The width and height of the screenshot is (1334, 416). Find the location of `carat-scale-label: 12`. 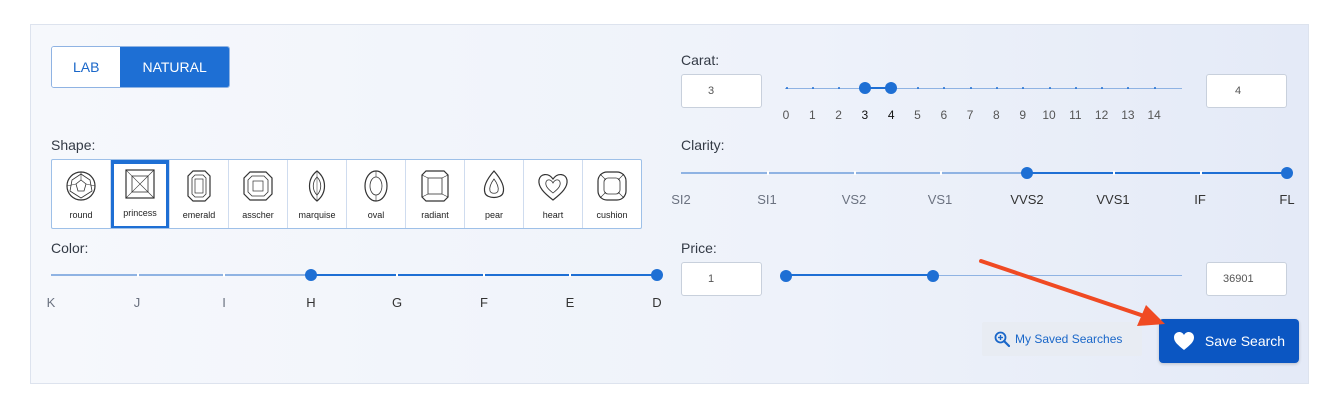

carat-scale-label: 12 is located at coordinates (1101, 115).